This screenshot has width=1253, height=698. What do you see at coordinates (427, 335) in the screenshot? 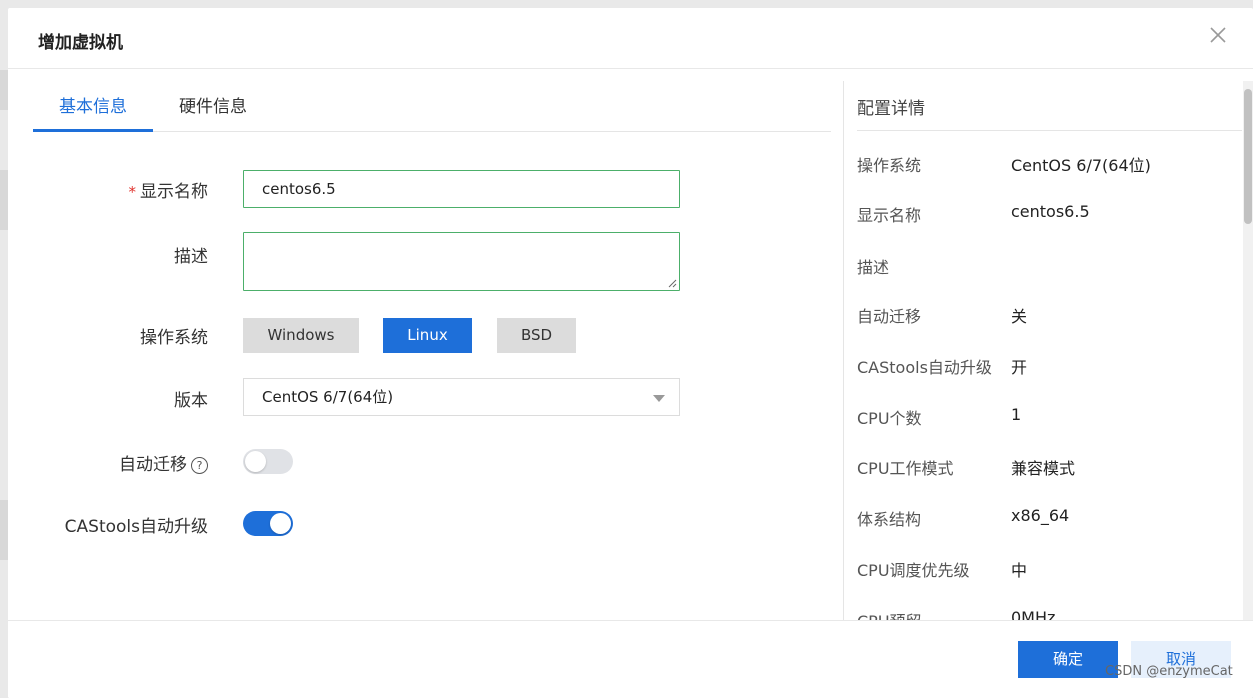
I see `os-linux-button: Linux` at bounding box center [427, 335].